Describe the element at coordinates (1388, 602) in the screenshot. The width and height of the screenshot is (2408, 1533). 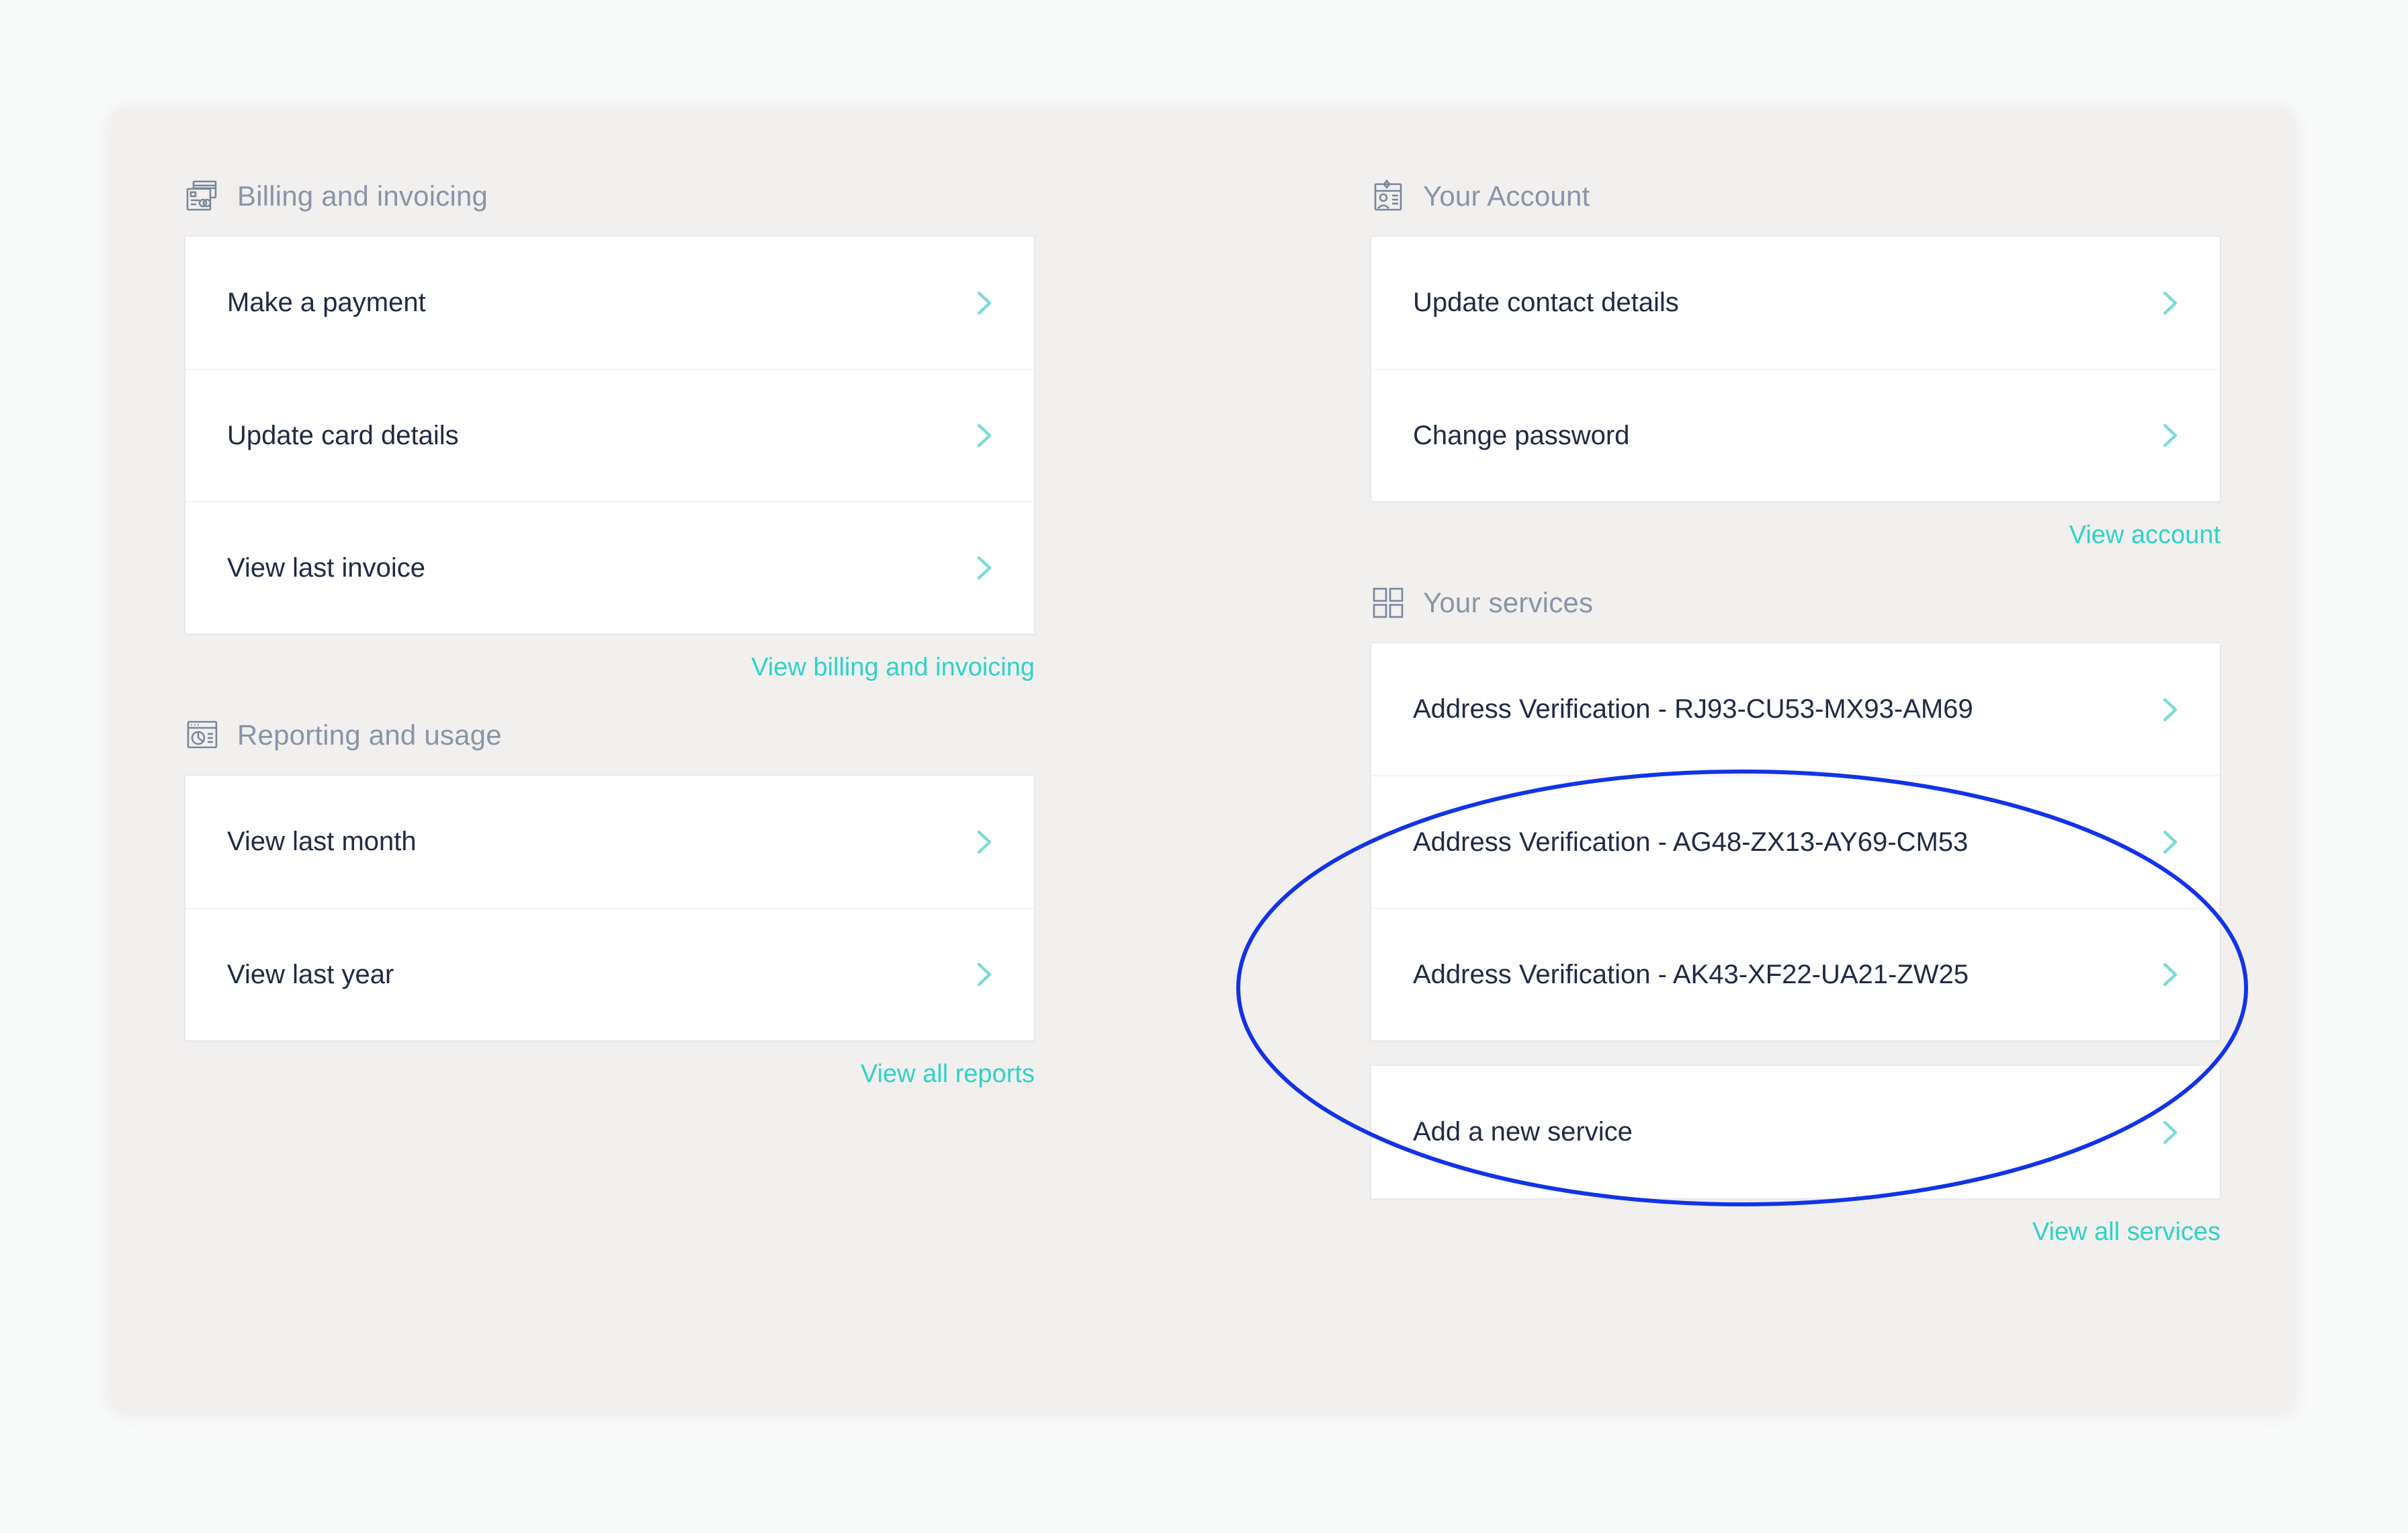
I see `grid-squares-icon` at that location.